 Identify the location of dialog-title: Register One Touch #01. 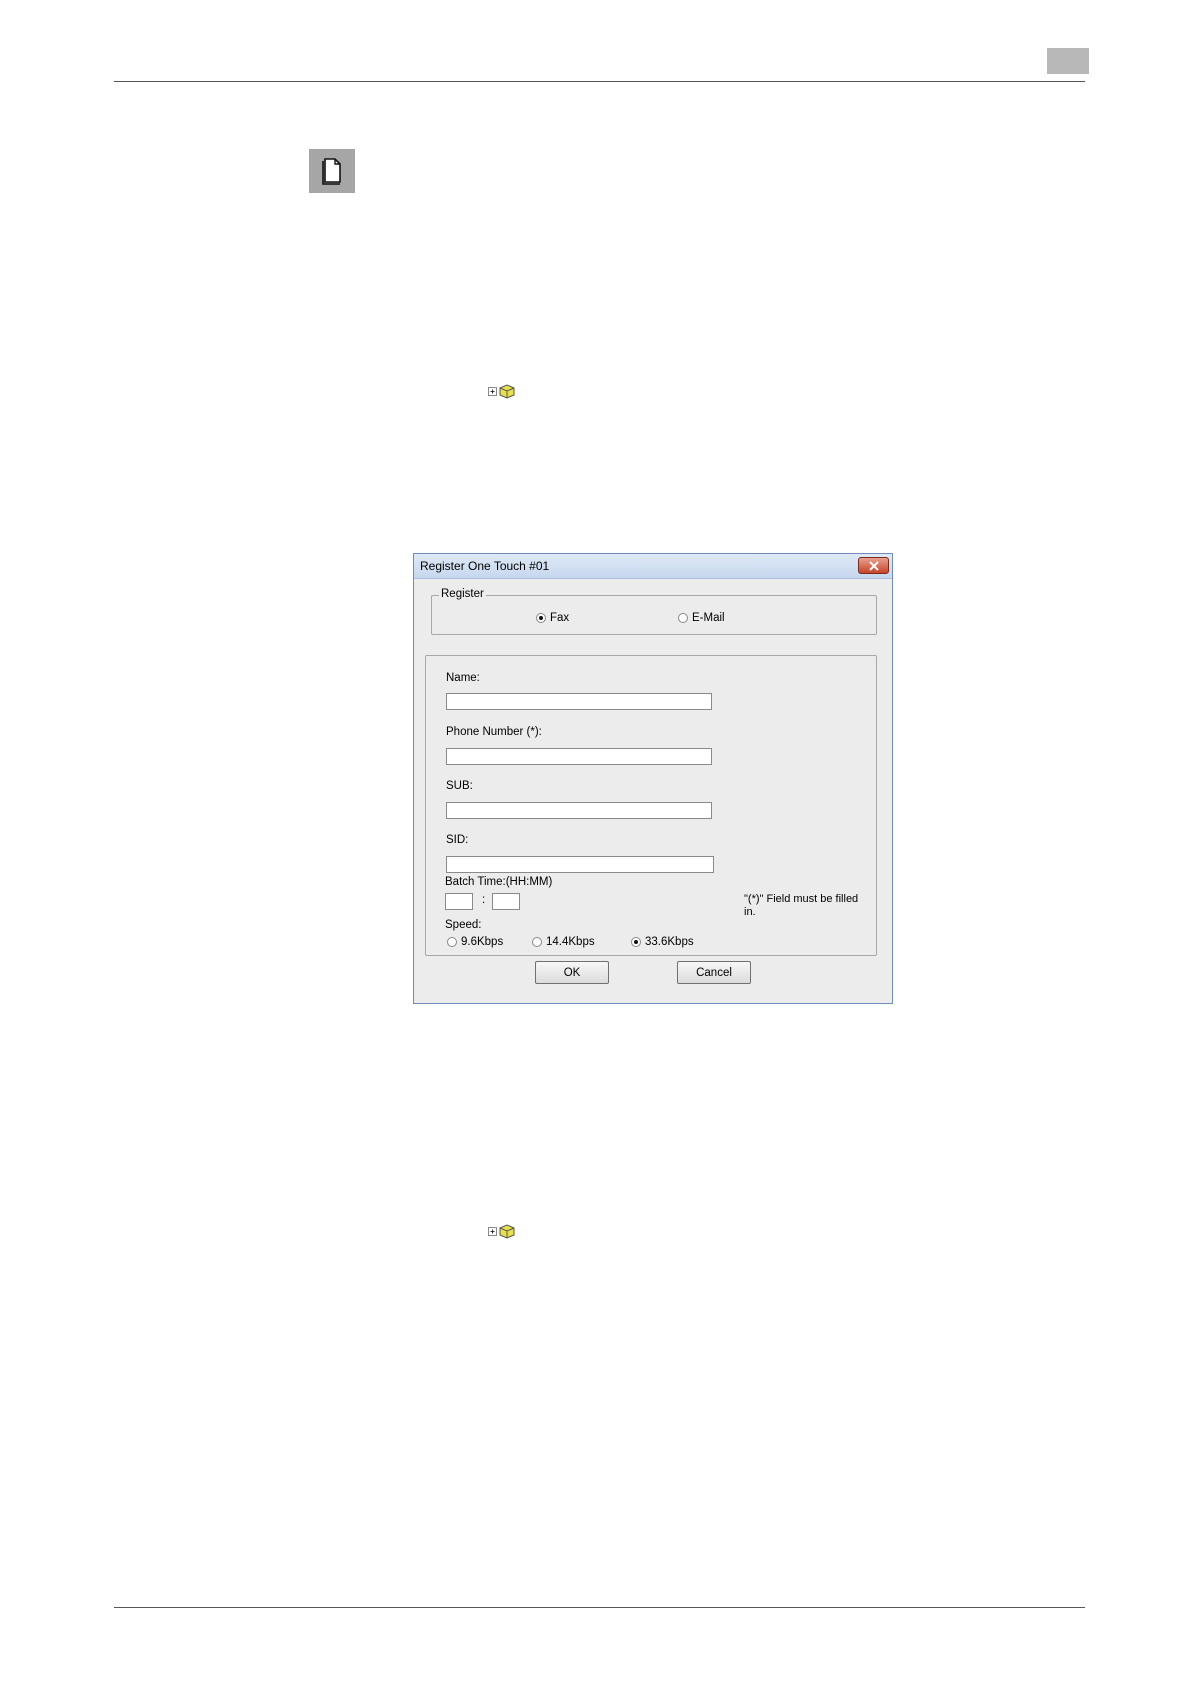
(485, 566).